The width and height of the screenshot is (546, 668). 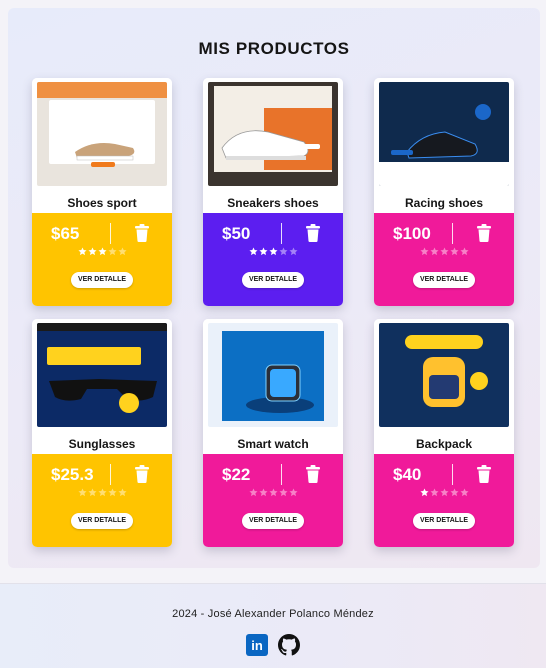 I want to click on product-name: Sneakers shoes, so click(x=273, y=203).